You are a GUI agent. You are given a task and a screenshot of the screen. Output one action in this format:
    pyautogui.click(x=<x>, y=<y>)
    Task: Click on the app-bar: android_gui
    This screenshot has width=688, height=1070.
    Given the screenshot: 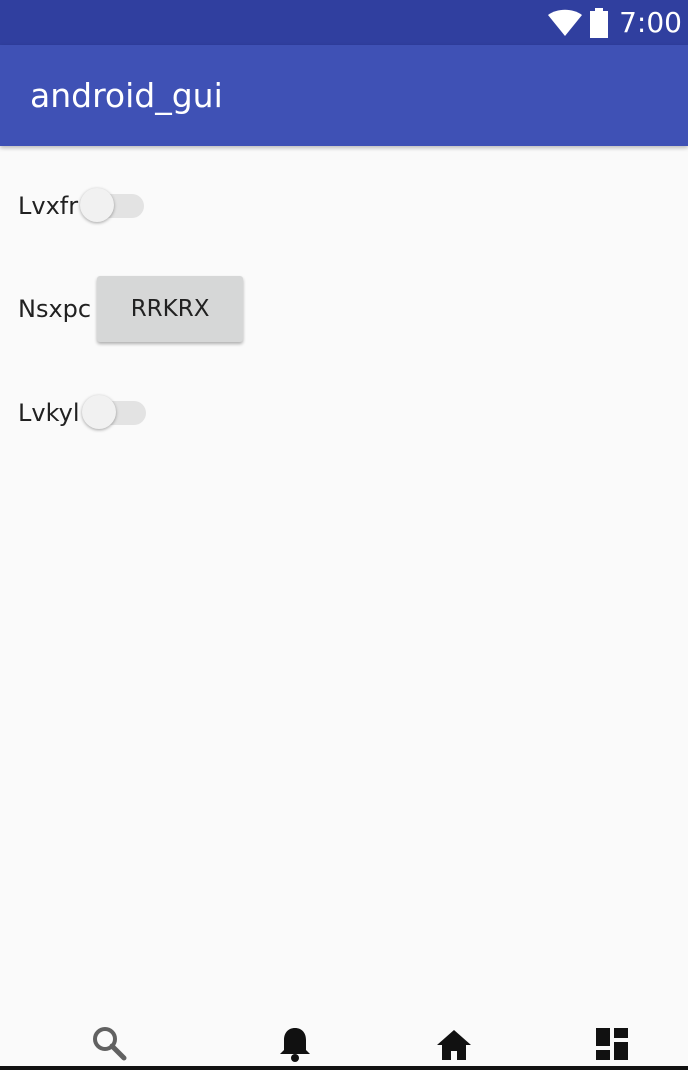 What is the action you would take?
    pyautogui.click(x=344, y=95)
    